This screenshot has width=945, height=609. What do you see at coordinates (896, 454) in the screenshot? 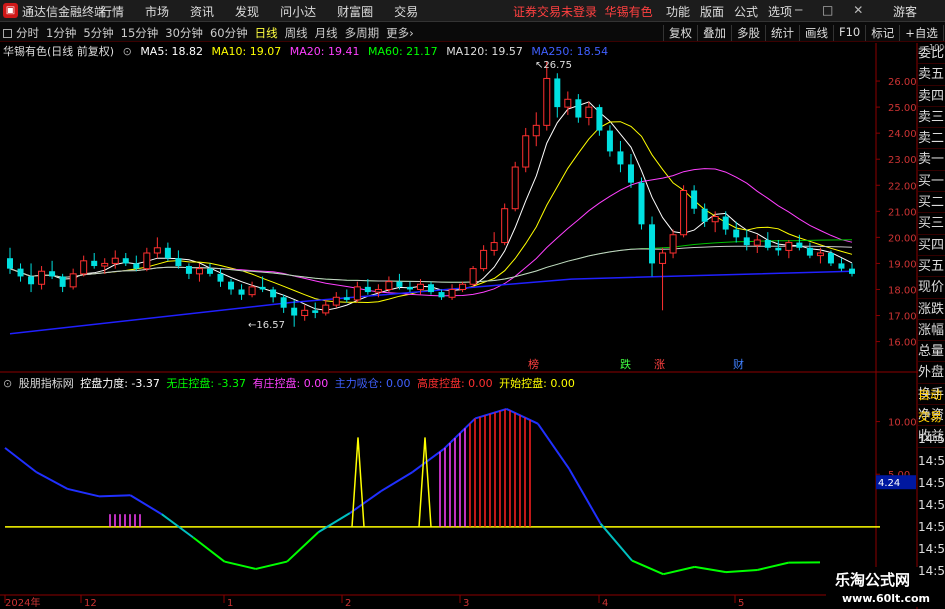
I see `indicator-axis: 10.005.004.24` at bounding box center [896, 454].